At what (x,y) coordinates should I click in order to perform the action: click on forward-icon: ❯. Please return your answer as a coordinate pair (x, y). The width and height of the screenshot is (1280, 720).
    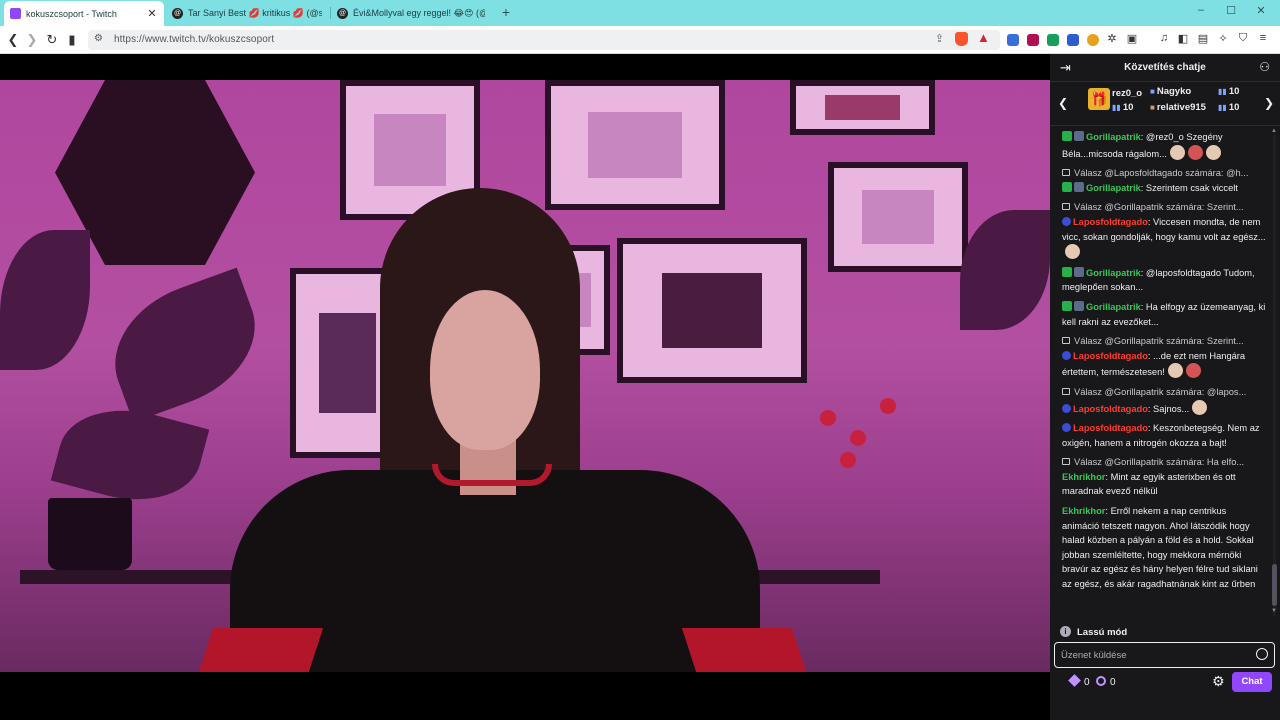
    Looking at the image, I should click on (32, 40).